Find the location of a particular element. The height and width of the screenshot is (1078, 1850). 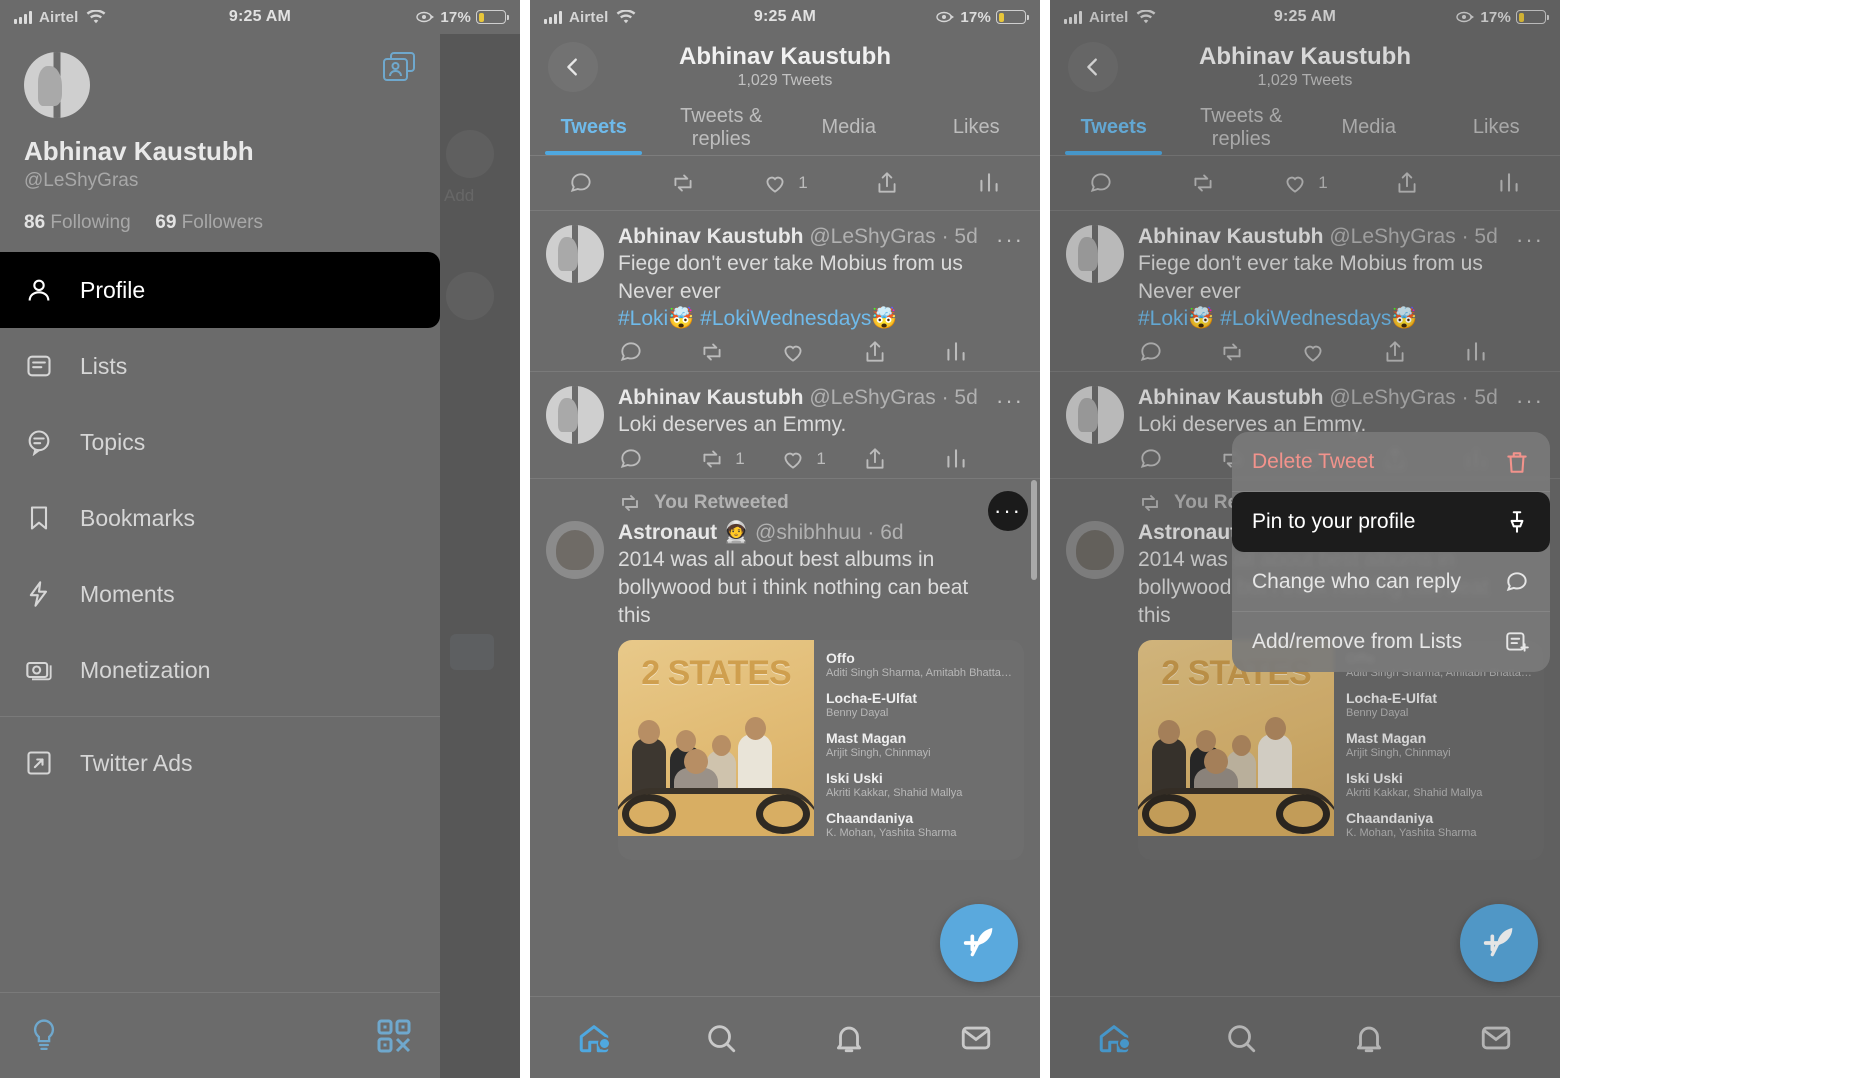

drawer-item-monetization: Monetization is located at coordinates (220, 670).